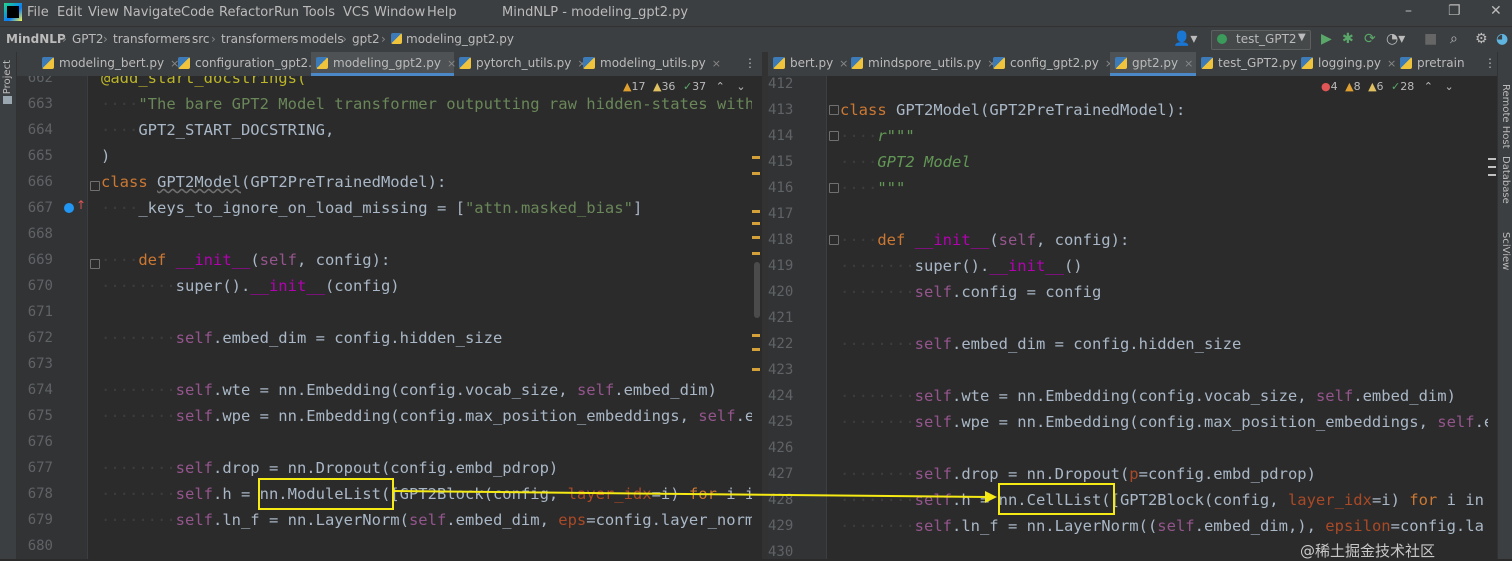  I want to click on menu-refactor: Refactor, so click(246, 12).